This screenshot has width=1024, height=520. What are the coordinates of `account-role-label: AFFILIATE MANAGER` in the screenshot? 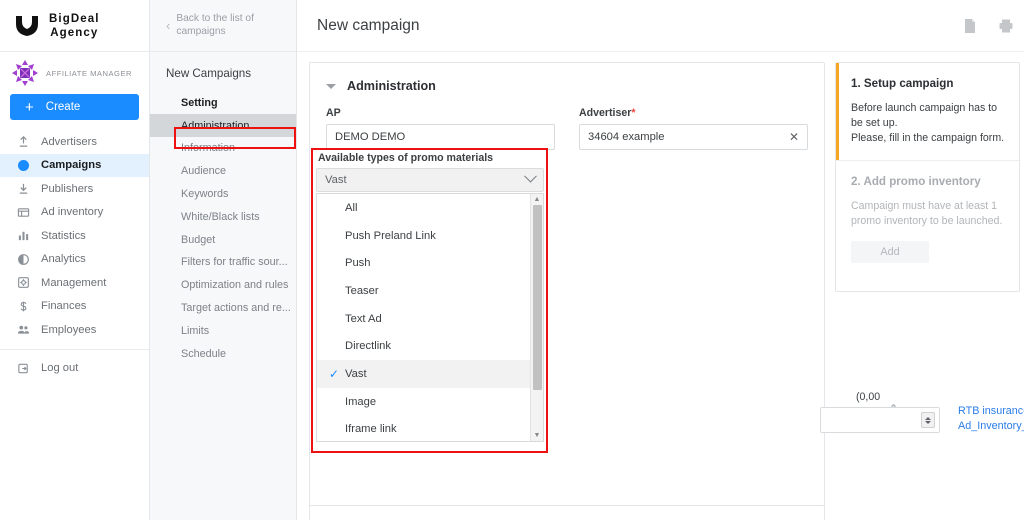 It's located at (89, 73).